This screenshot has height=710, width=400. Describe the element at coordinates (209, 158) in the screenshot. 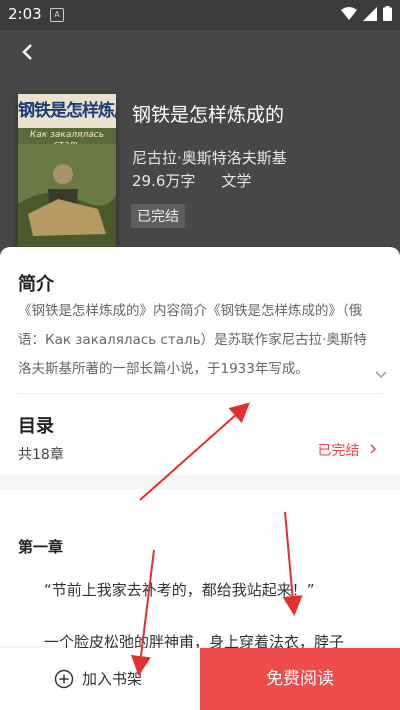

I see `book-author: 尼古拉·奥斯特洛夫斯基` at that location.